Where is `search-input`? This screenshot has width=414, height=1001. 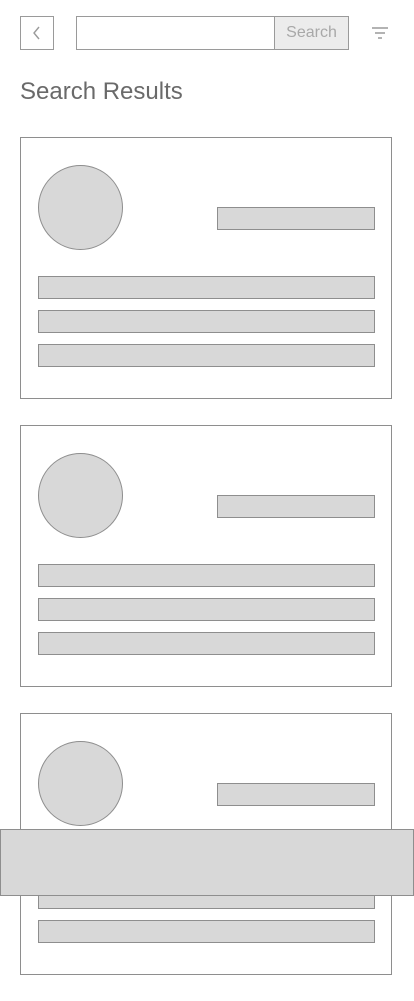 search-input is located at coordinates (175, 33).